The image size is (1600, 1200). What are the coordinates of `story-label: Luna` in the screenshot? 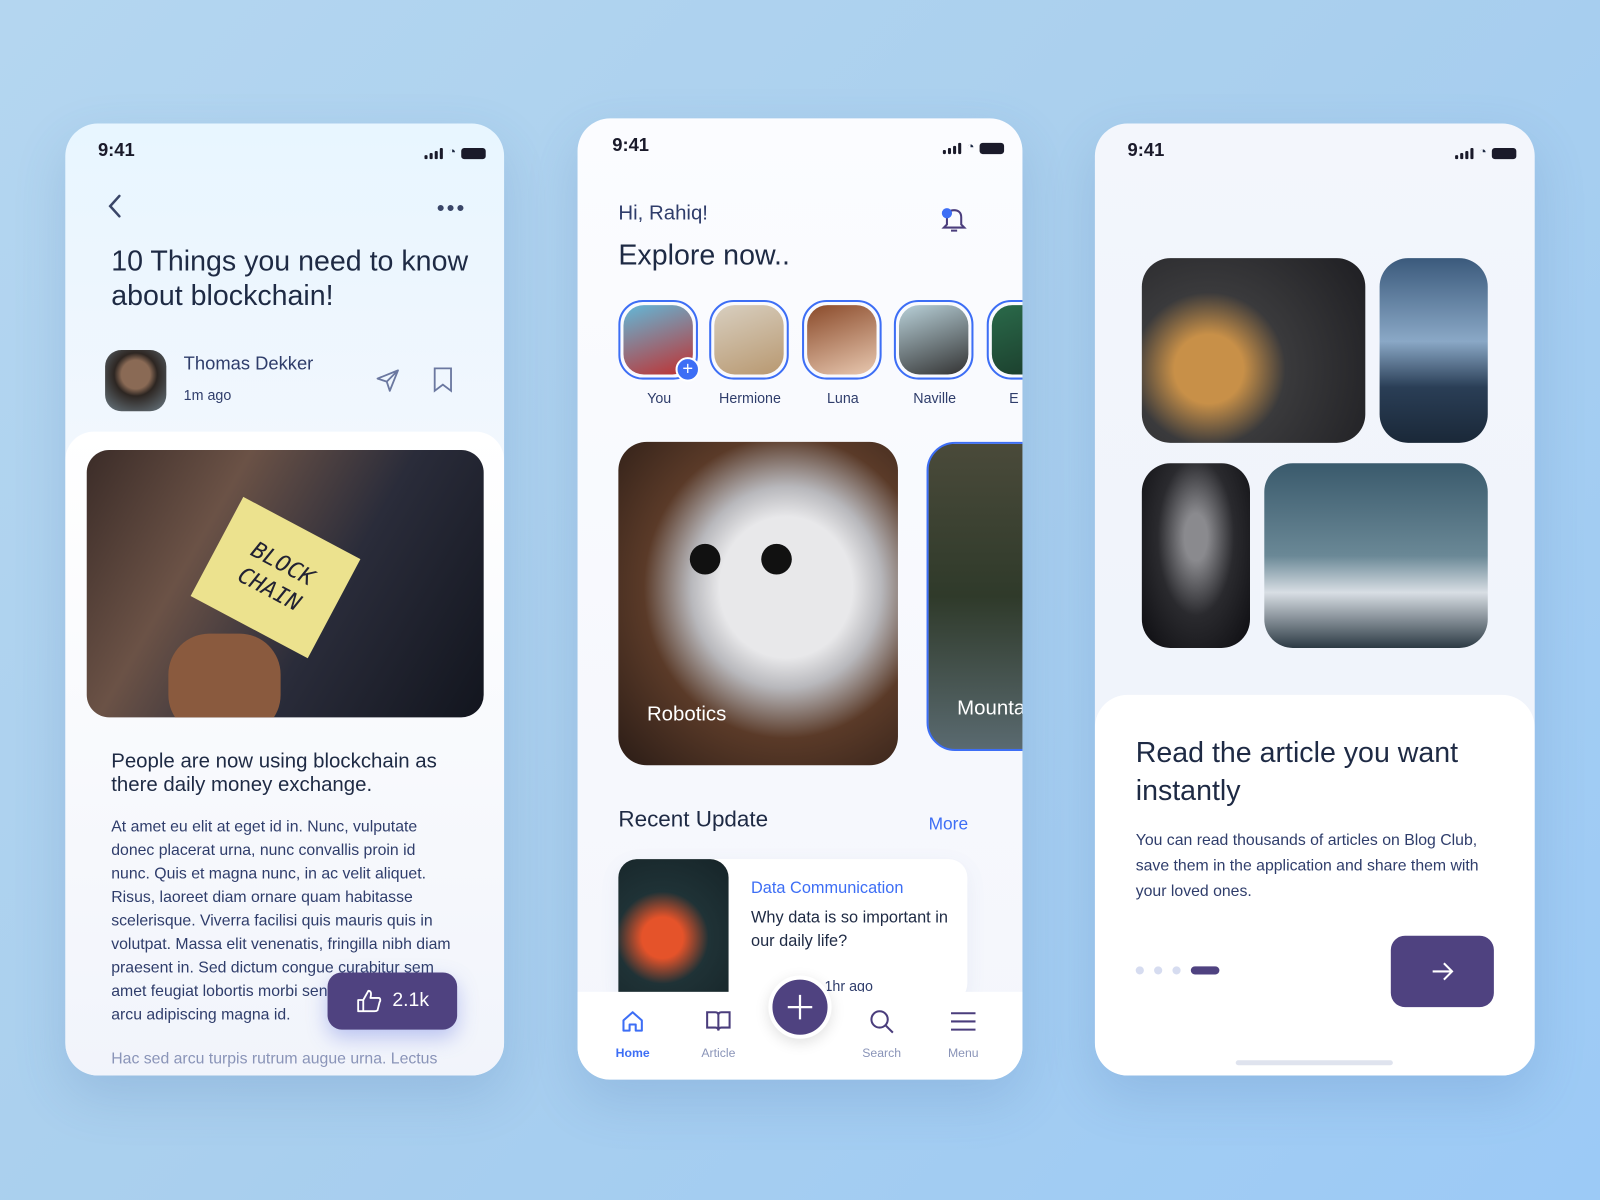 It's located at (842, 398).